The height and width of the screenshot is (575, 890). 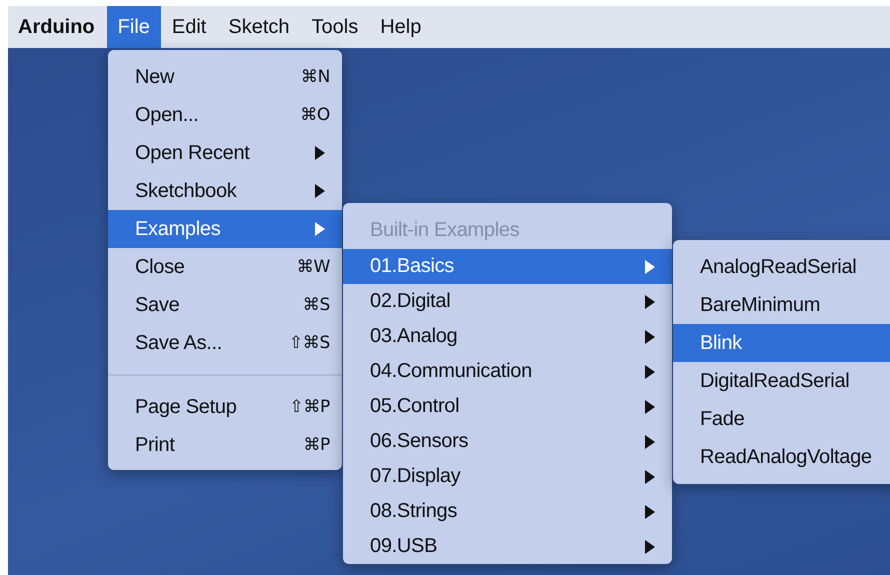 What do you see at coordinates (507, 441) in the screenshot?
I see `menu-item: 06.Sensors` at bounding box center [507, 441].